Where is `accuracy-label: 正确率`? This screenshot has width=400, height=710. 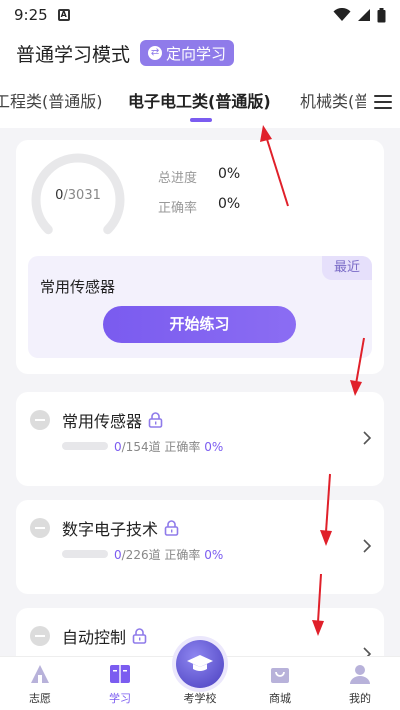 accuracy-label: 正确率 is located at coordinates (178, 208).